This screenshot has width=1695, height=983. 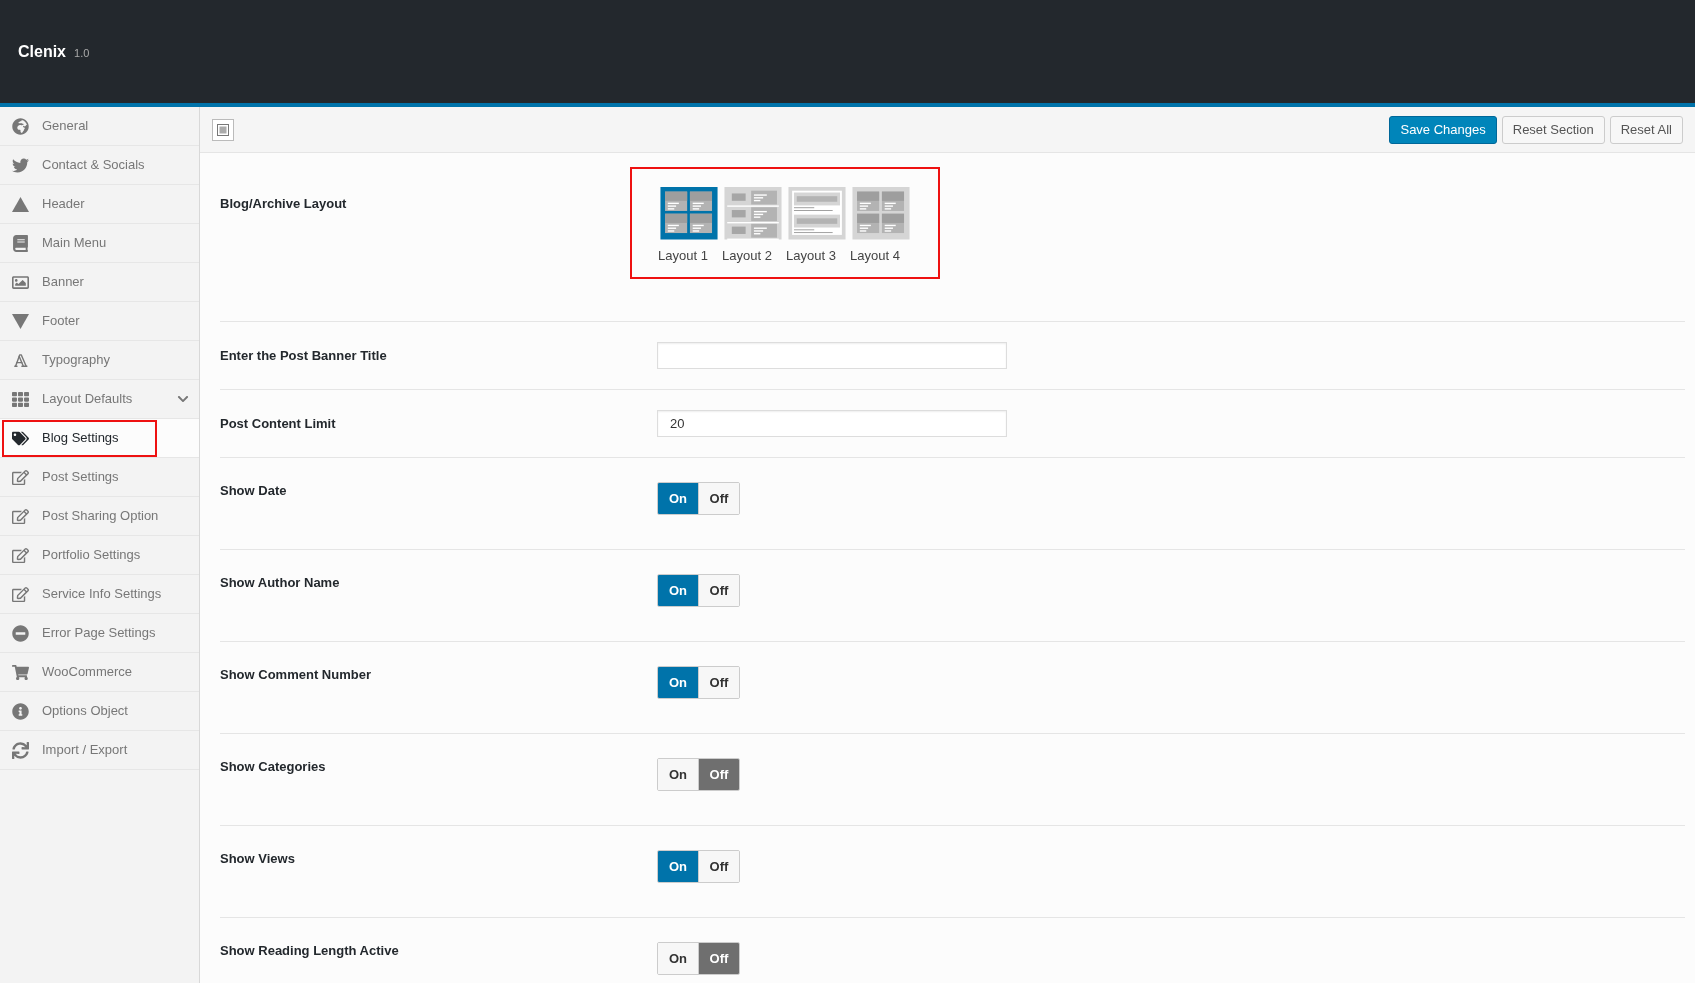 What do you see at coordinates (99, 360) in the screenshot?
I see `sidebar-item: Typography` at bounding box center [99, 360].